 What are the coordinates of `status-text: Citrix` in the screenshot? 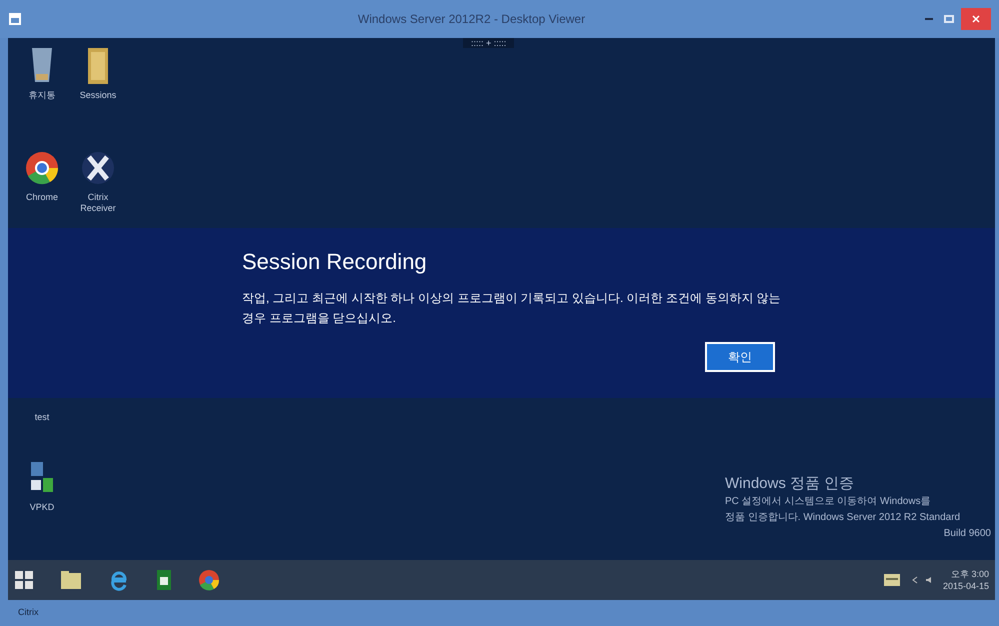 It's located at (28, 613).